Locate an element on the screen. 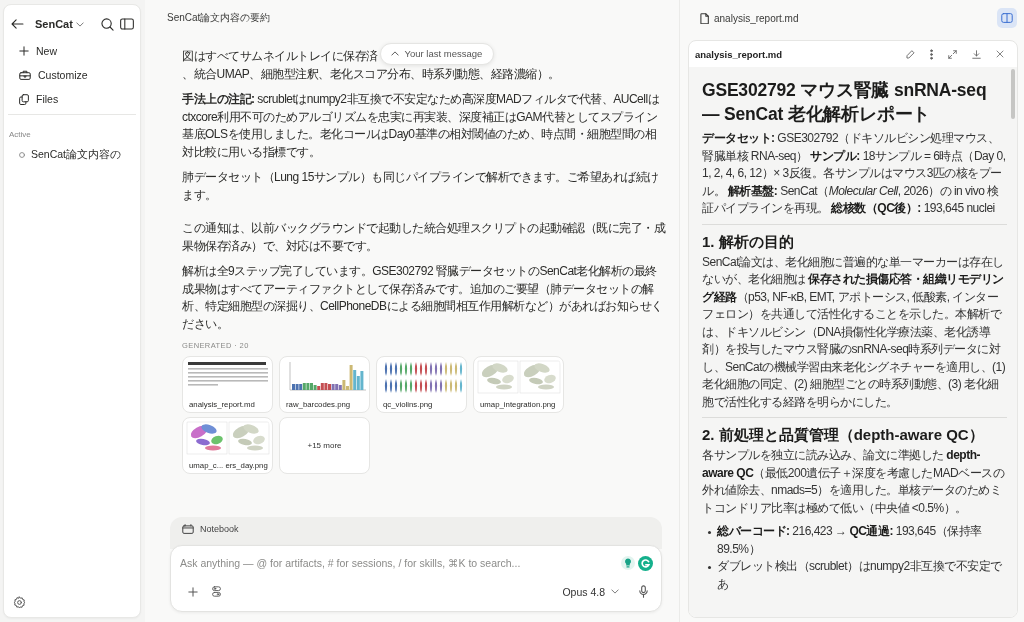 The height and width of the screenshot is (622, 1024). customize-button: Customize is located at coordinates (72, 75).